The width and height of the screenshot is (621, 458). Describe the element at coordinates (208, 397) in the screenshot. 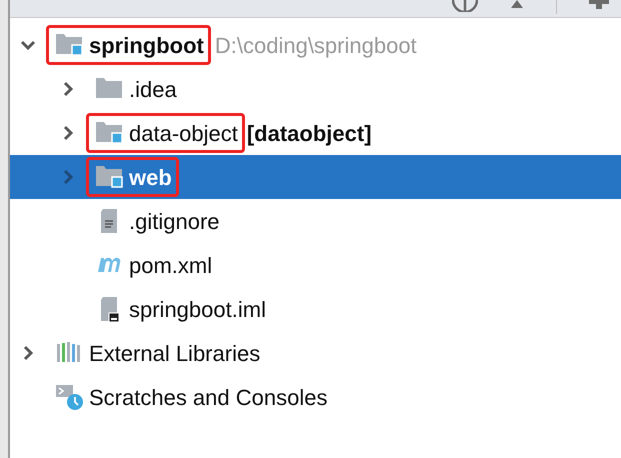

I see `tree-item-label: Scratches and Consoles` at that location.